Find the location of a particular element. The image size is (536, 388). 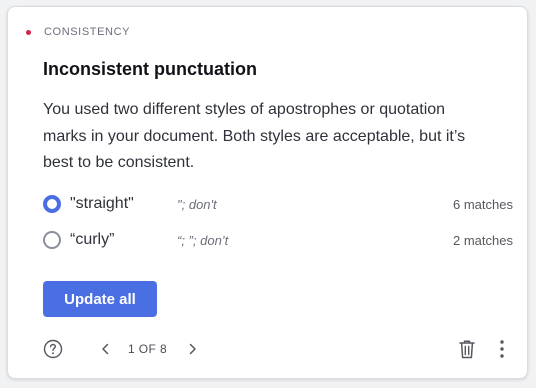

chevron-right-icon is located at coordinates (193, 349).